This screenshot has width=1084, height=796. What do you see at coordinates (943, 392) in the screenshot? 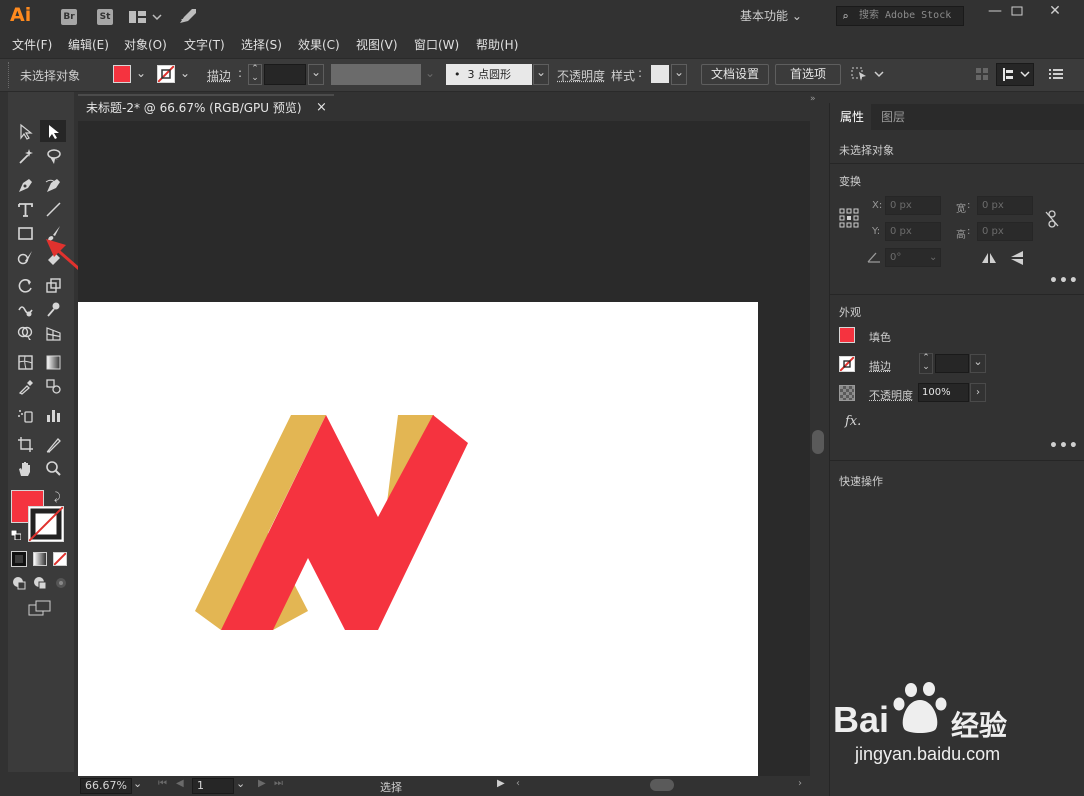
I see `opacity-input: 100%` at bounding box center [943, 392].